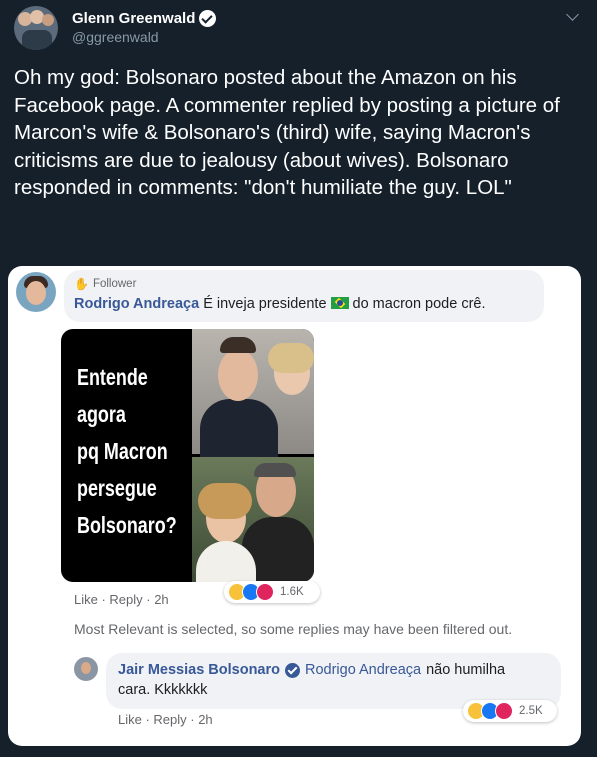 This screenshot has height=757, width=597. Describe the element at coordinates (115, 37) in the screenshot. I see `handle: @ggreenwald` at that location.